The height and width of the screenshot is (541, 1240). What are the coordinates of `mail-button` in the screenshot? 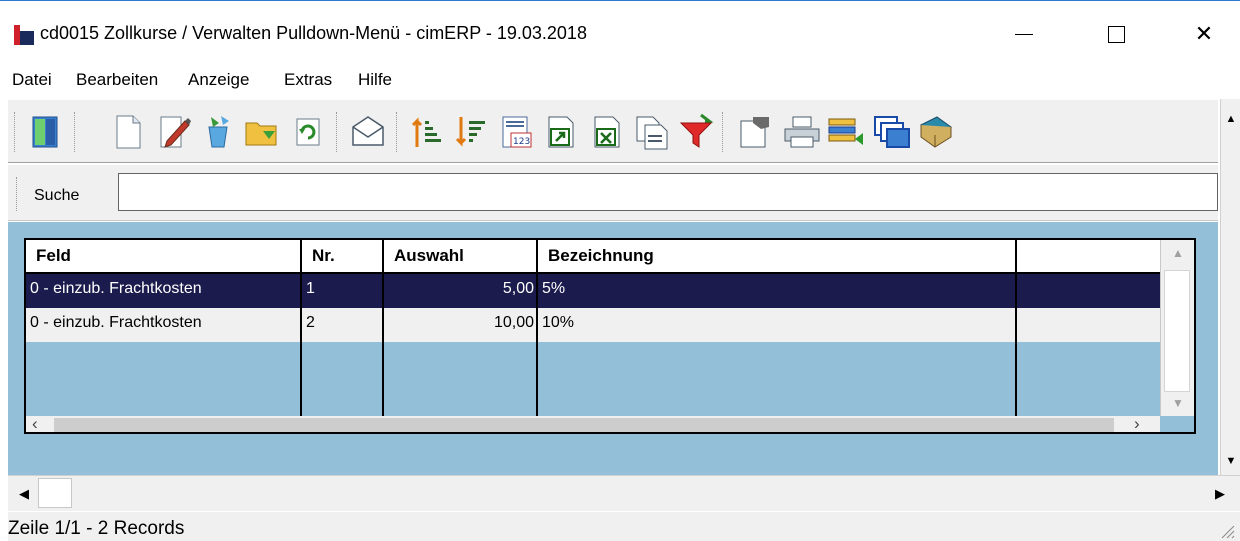 It's located at (368, 132).